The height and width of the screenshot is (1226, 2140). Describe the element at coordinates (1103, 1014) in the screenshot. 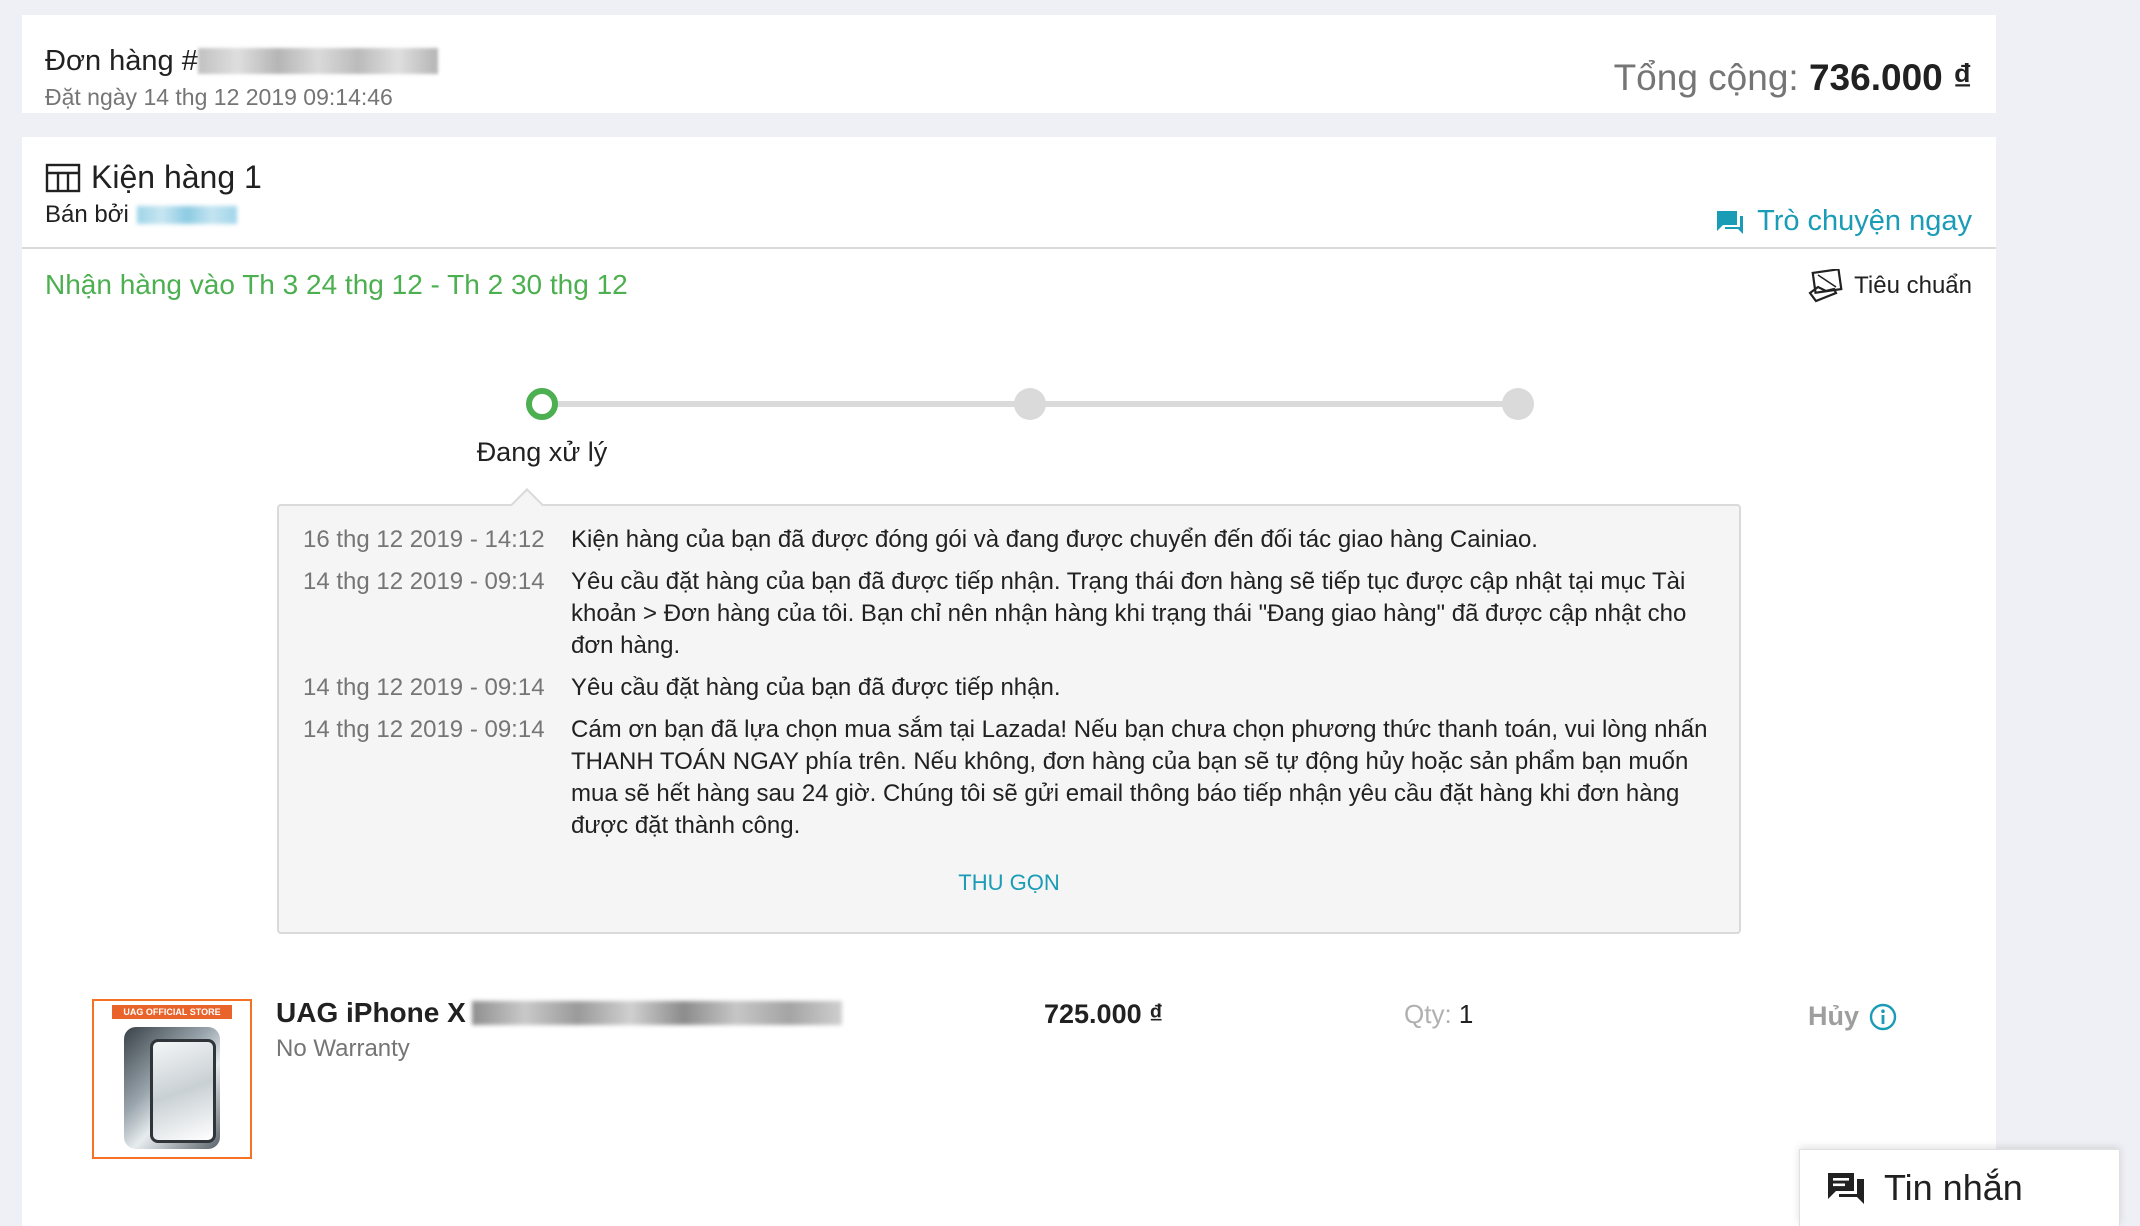

I see `product-price: 725.000 ₫` at that location.